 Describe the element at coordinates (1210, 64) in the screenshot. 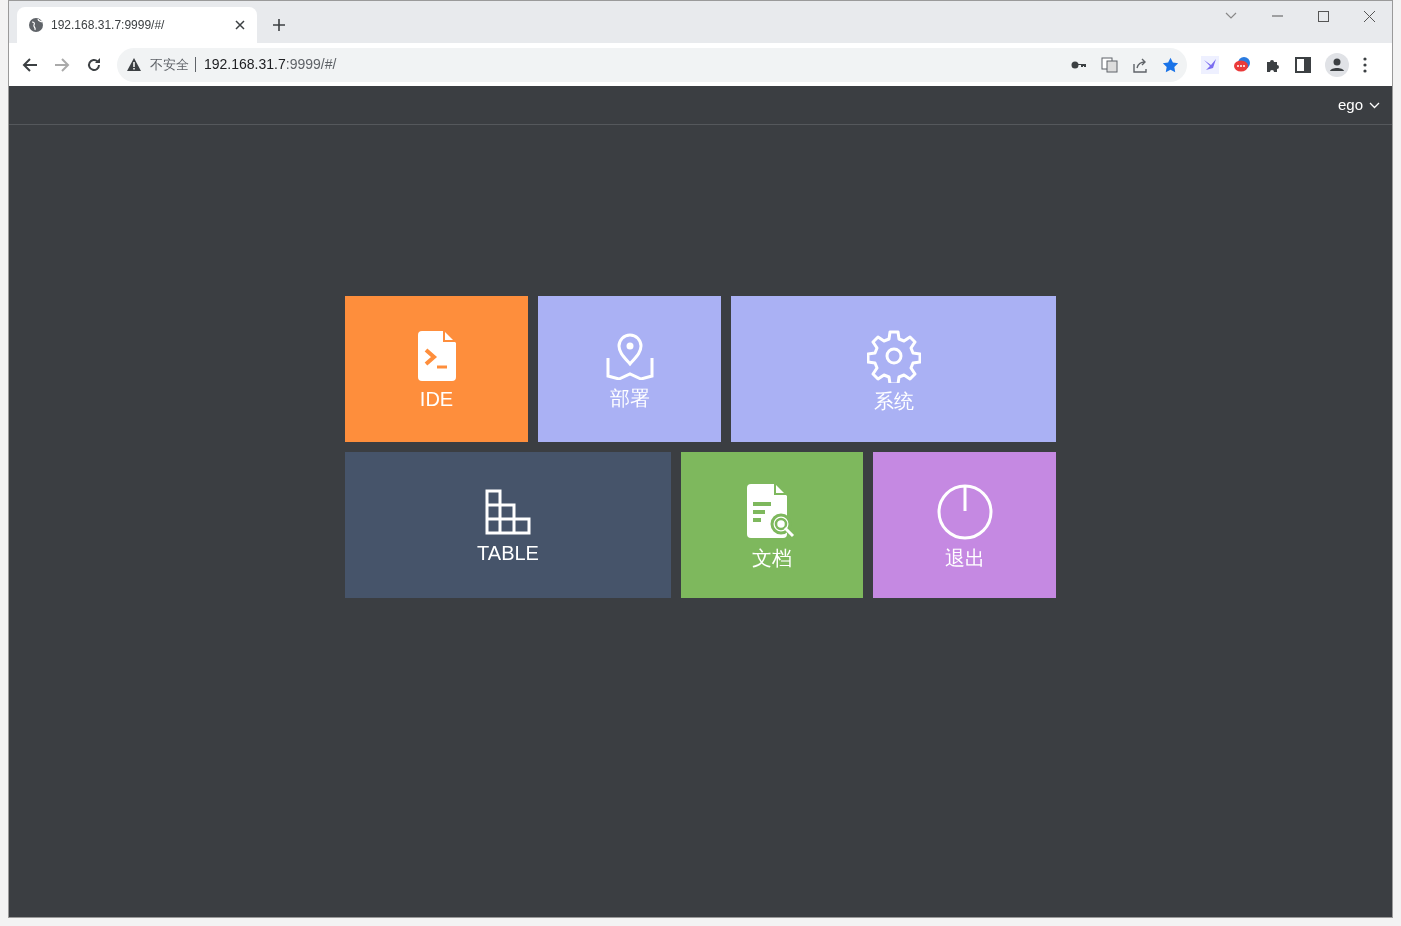

I see `extension-bird-icon` at that location.